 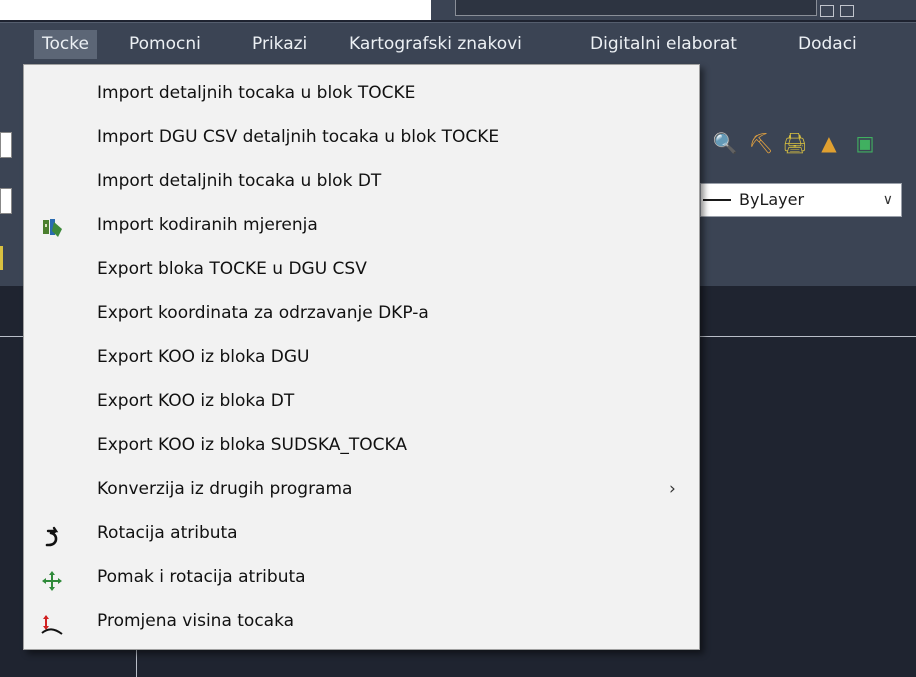 What do you see at coordinates (865, 143) in the screenshot?
I see `export-icon: ▣` at bounding box center [865, 143].